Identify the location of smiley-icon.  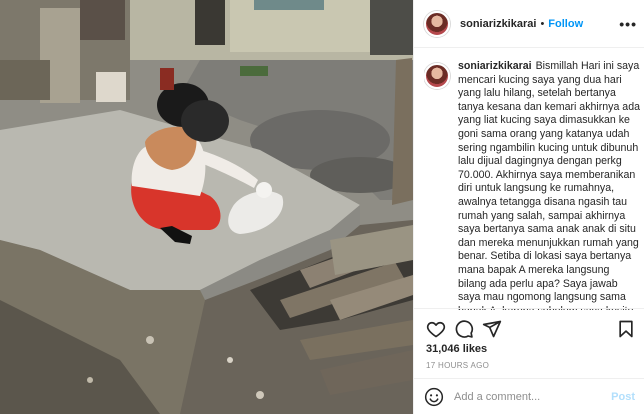
(434, 397).